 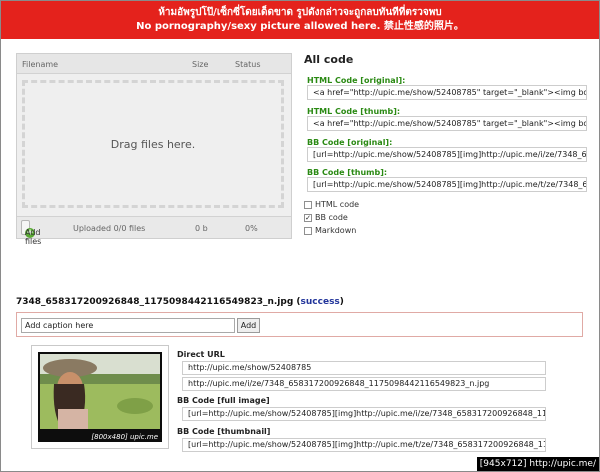 I want to click on direct-url-label: Direct URL, so click(x=201, y=354).